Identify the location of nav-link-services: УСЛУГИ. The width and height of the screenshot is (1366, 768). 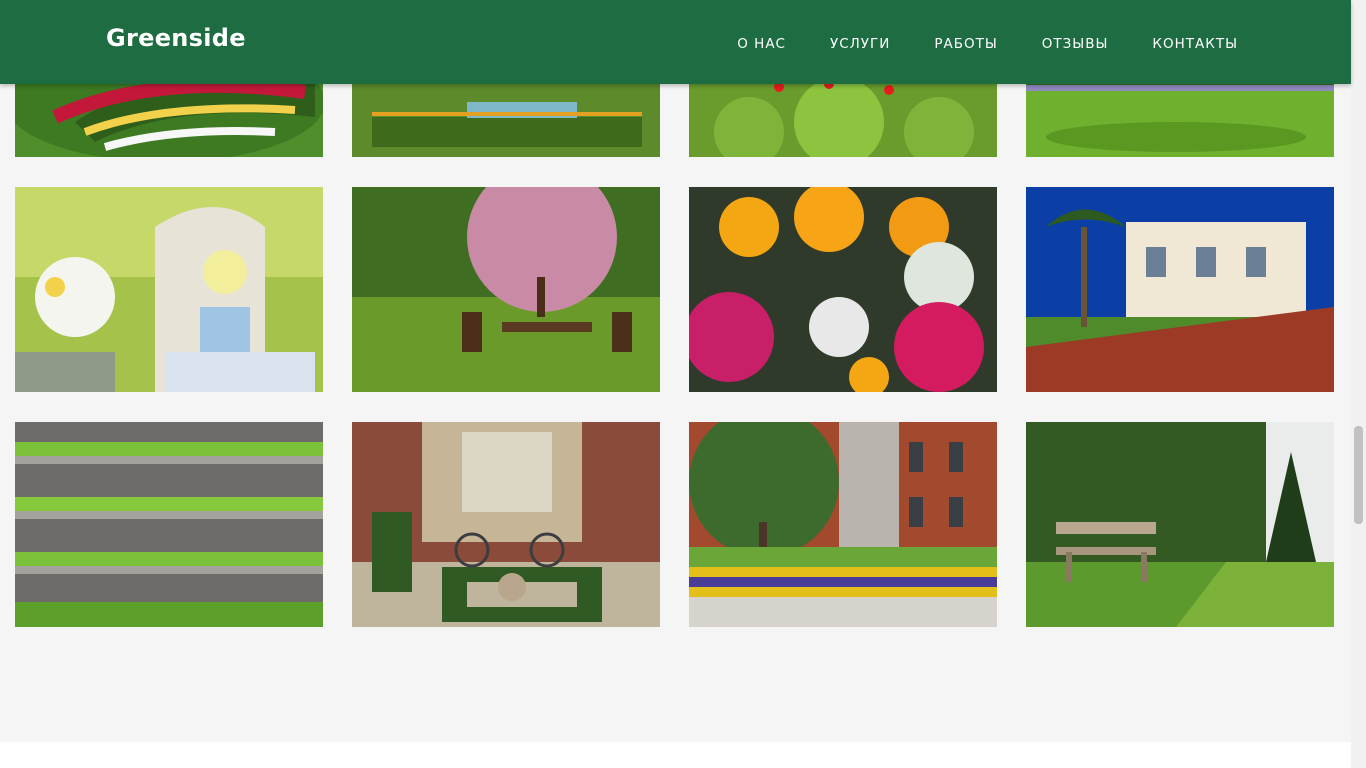
(860, 44).